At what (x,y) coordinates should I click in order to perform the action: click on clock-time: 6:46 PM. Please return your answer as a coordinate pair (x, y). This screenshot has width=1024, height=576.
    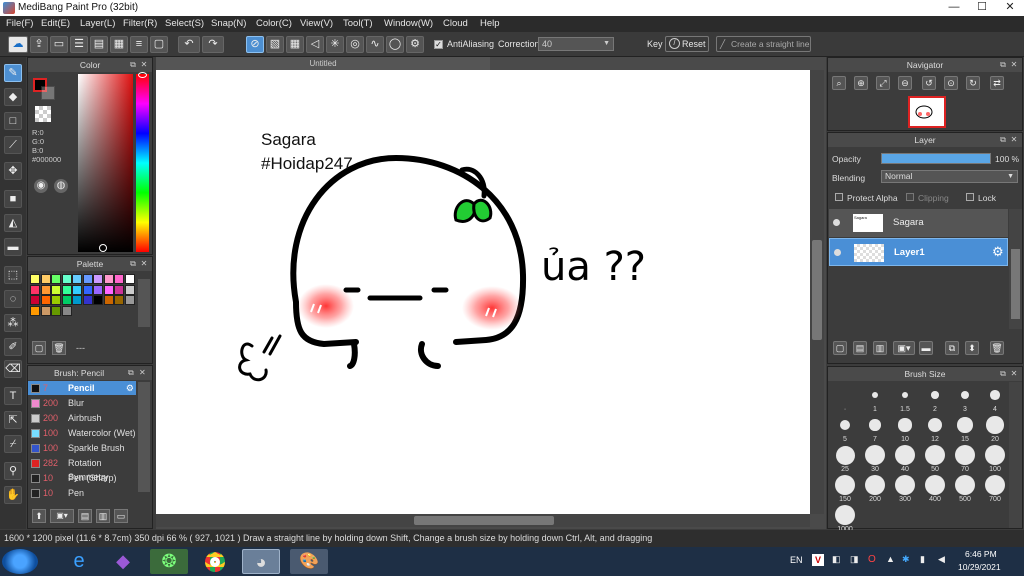
    Looking at the image, I should click on (981, 554).